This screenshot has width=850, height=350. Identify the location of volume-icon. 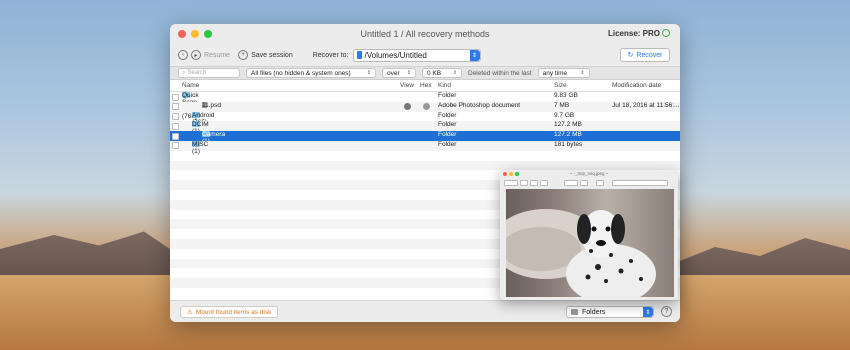
(359, 55).